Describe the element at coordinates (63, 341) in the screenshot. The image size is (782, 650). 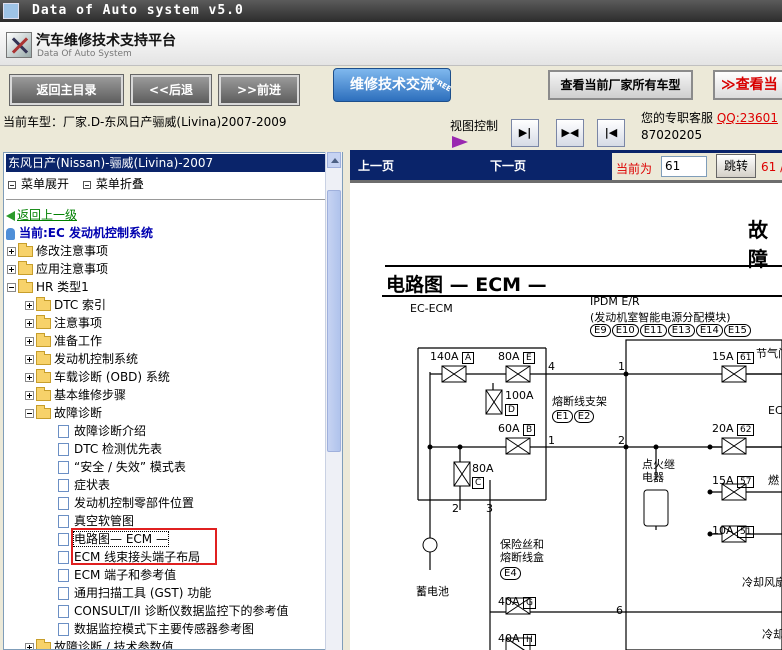
I see `tree-item: 准备工作` at that location.